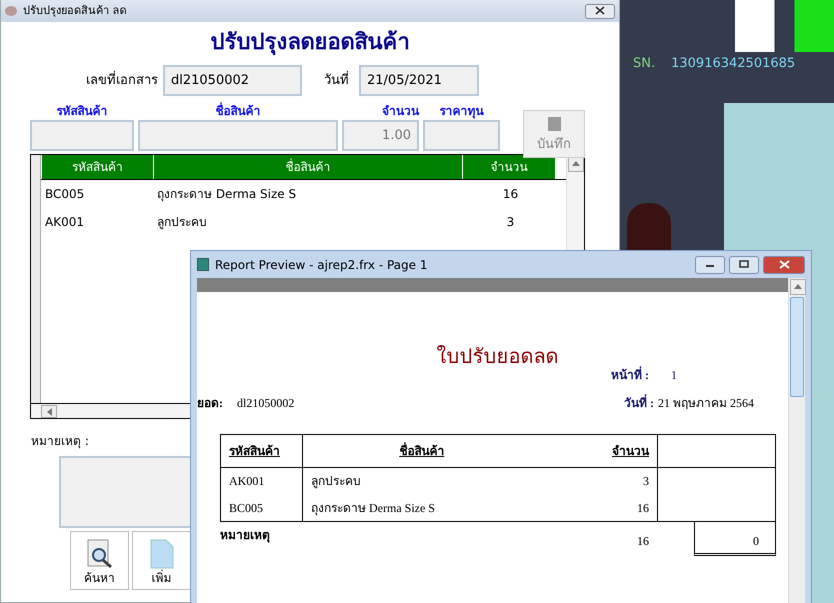 The width and height of the screenshot is (834, 603). I want to click on table-cell-text: AK001, so click(64, 222).